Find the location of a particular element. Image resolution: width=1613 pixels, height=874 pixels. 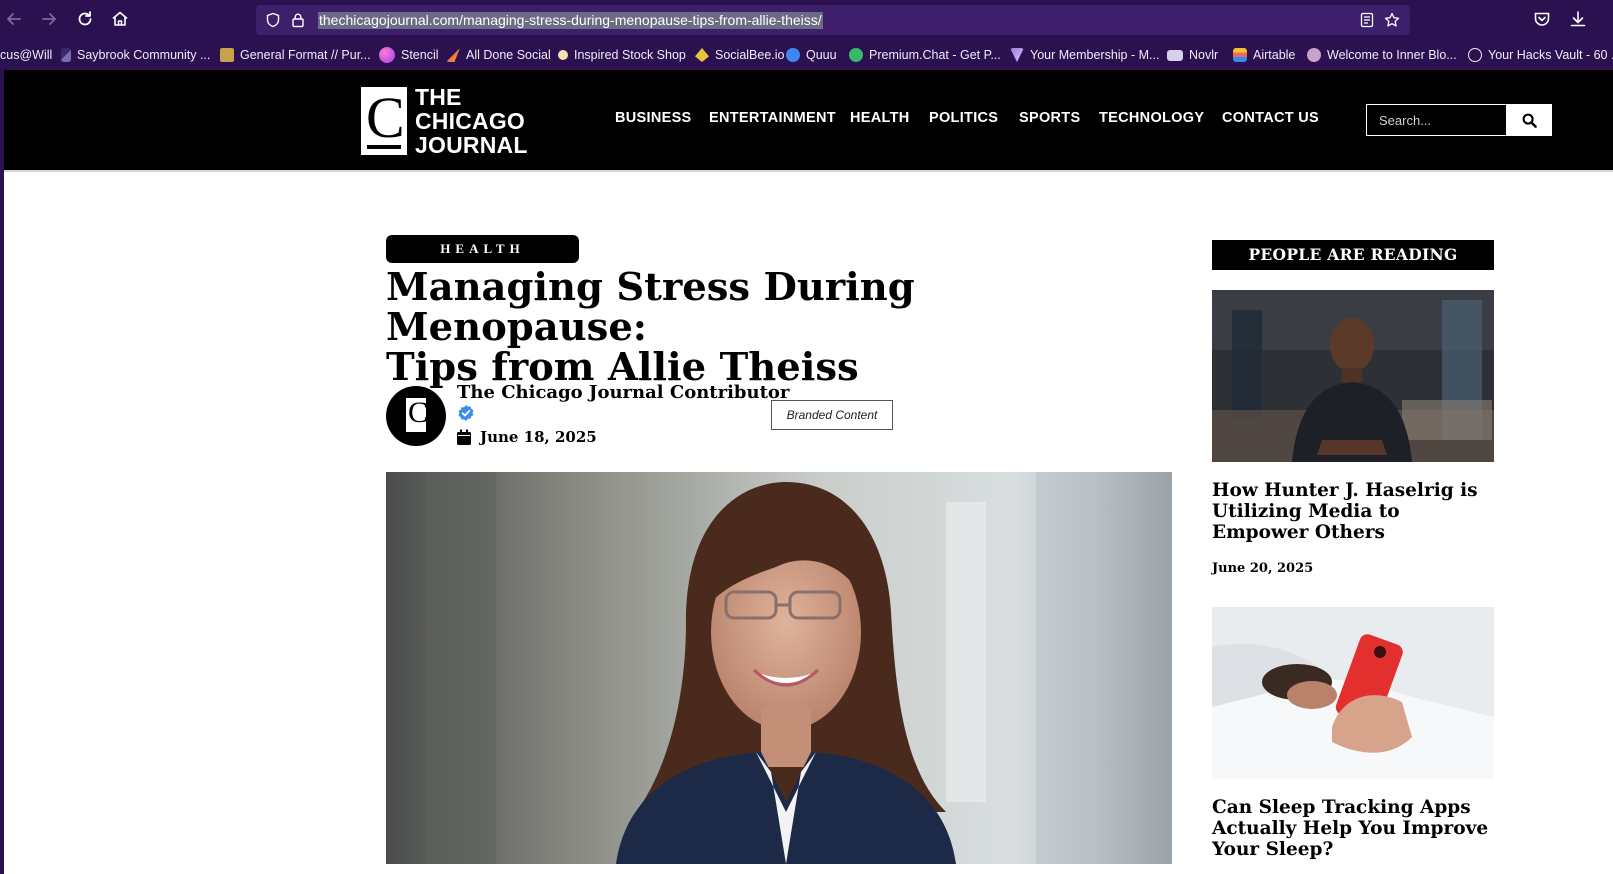

site-search is located at coordinates (1436, 120).